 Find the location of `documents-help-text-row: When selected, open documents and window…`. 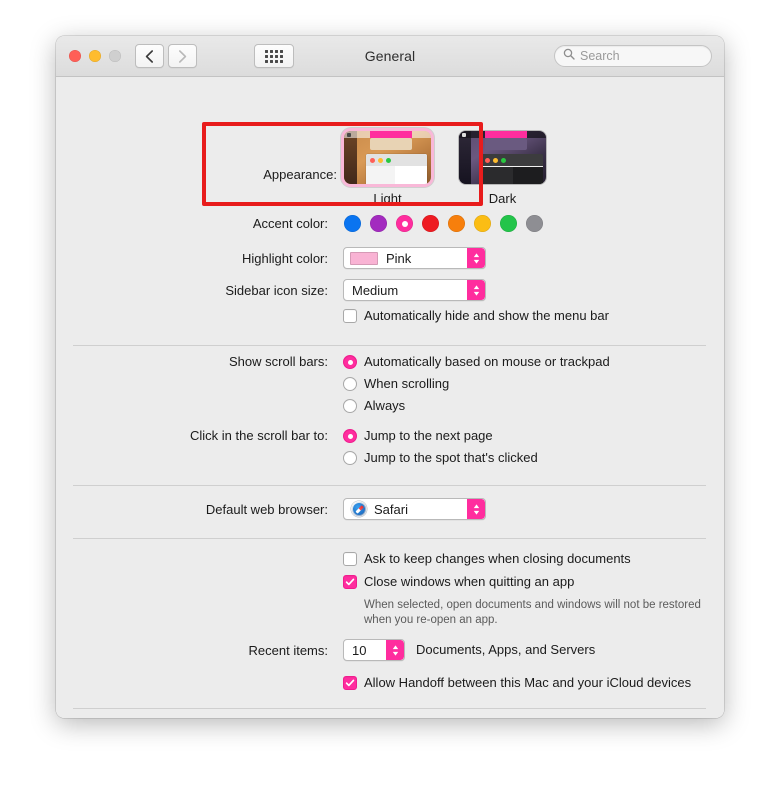

documents-help-text-row: When selected, open documents and window… is located at coordinates (390, 613).